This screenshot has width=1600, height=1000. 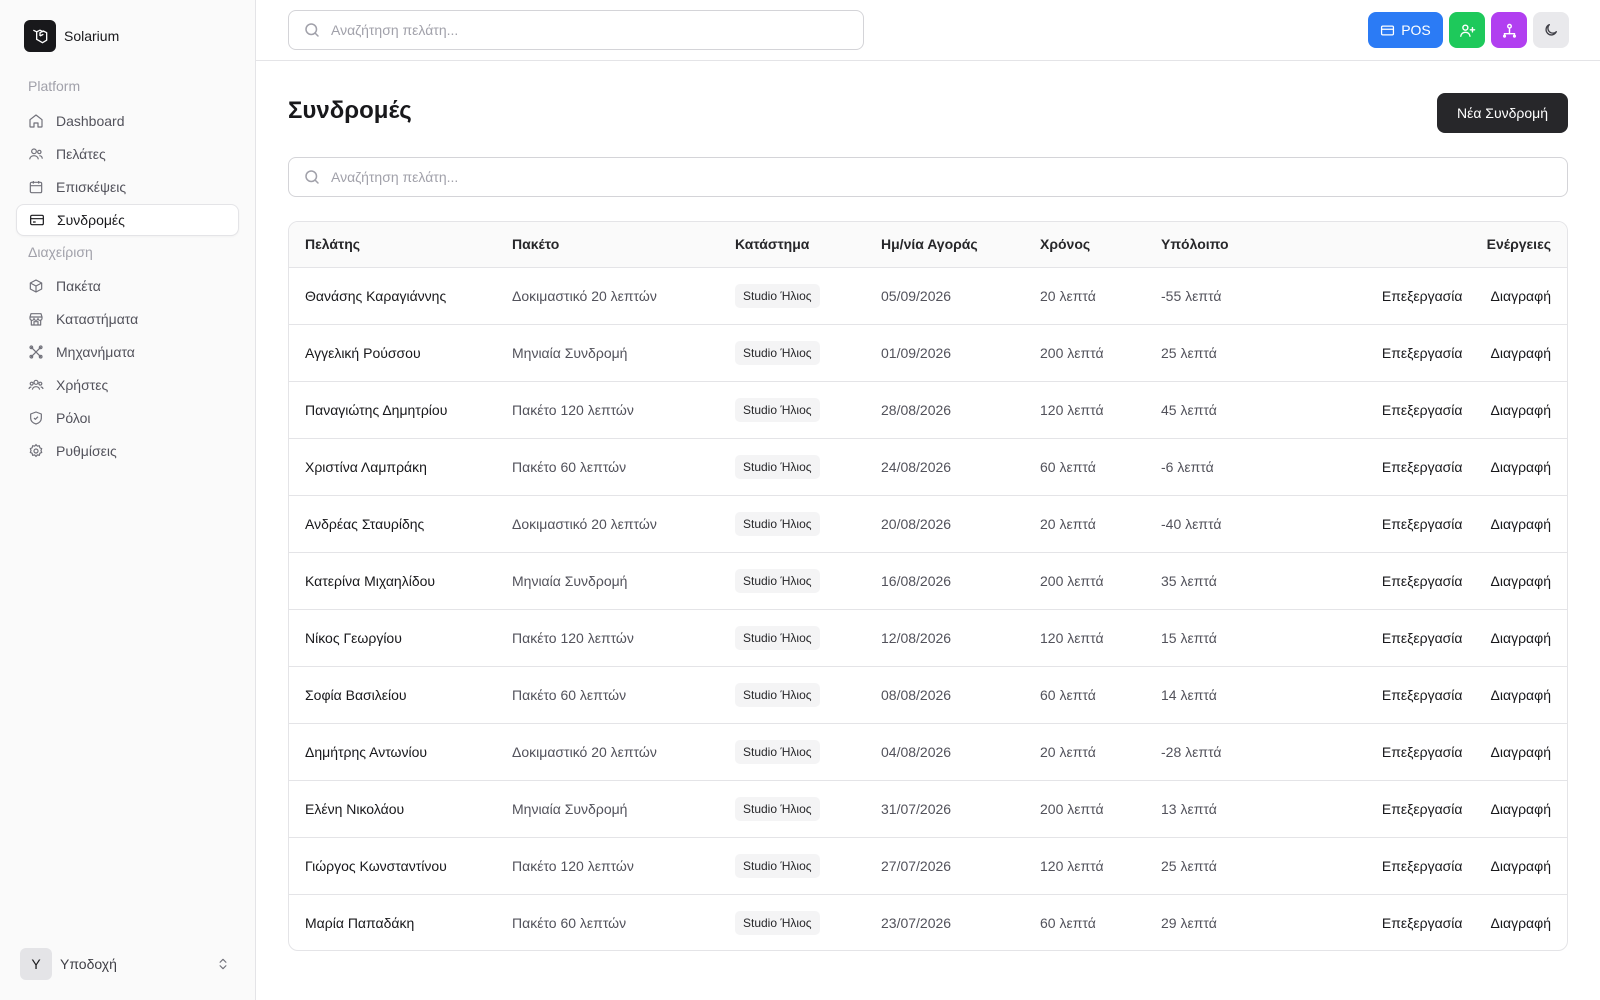 I want to click on cell-remaining: 25 λεπτά, so click(x=1189, y=352).